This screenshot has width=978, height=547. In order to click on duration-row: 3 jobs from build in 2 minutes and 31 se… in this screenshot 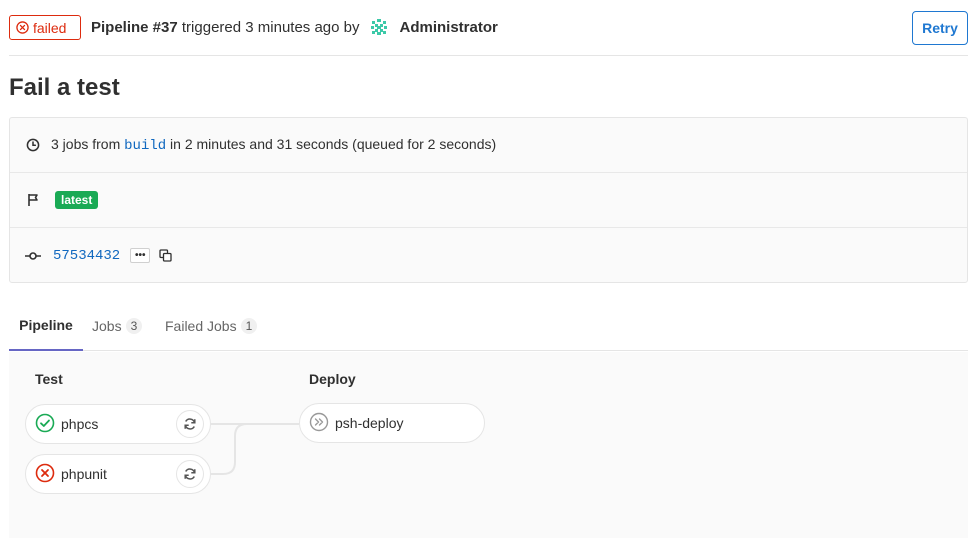, I will do `click(488, 145)`.